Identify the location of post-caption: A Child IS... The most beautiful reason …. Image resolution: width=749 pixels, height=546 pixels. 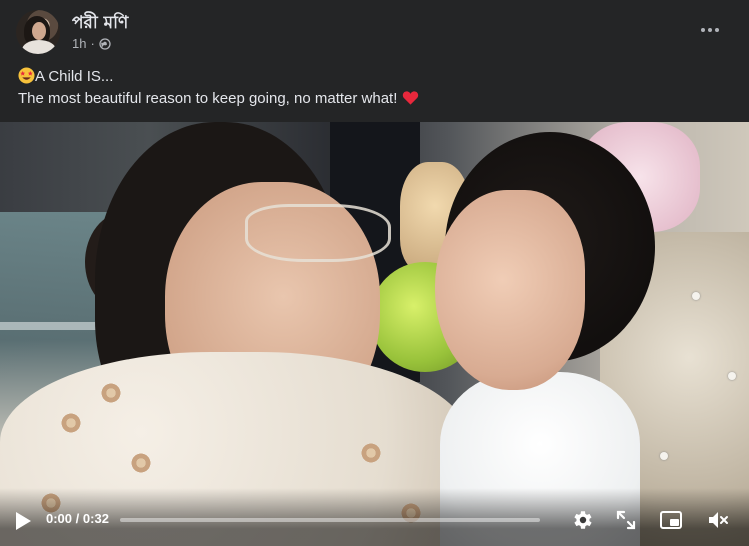
(218, 88).